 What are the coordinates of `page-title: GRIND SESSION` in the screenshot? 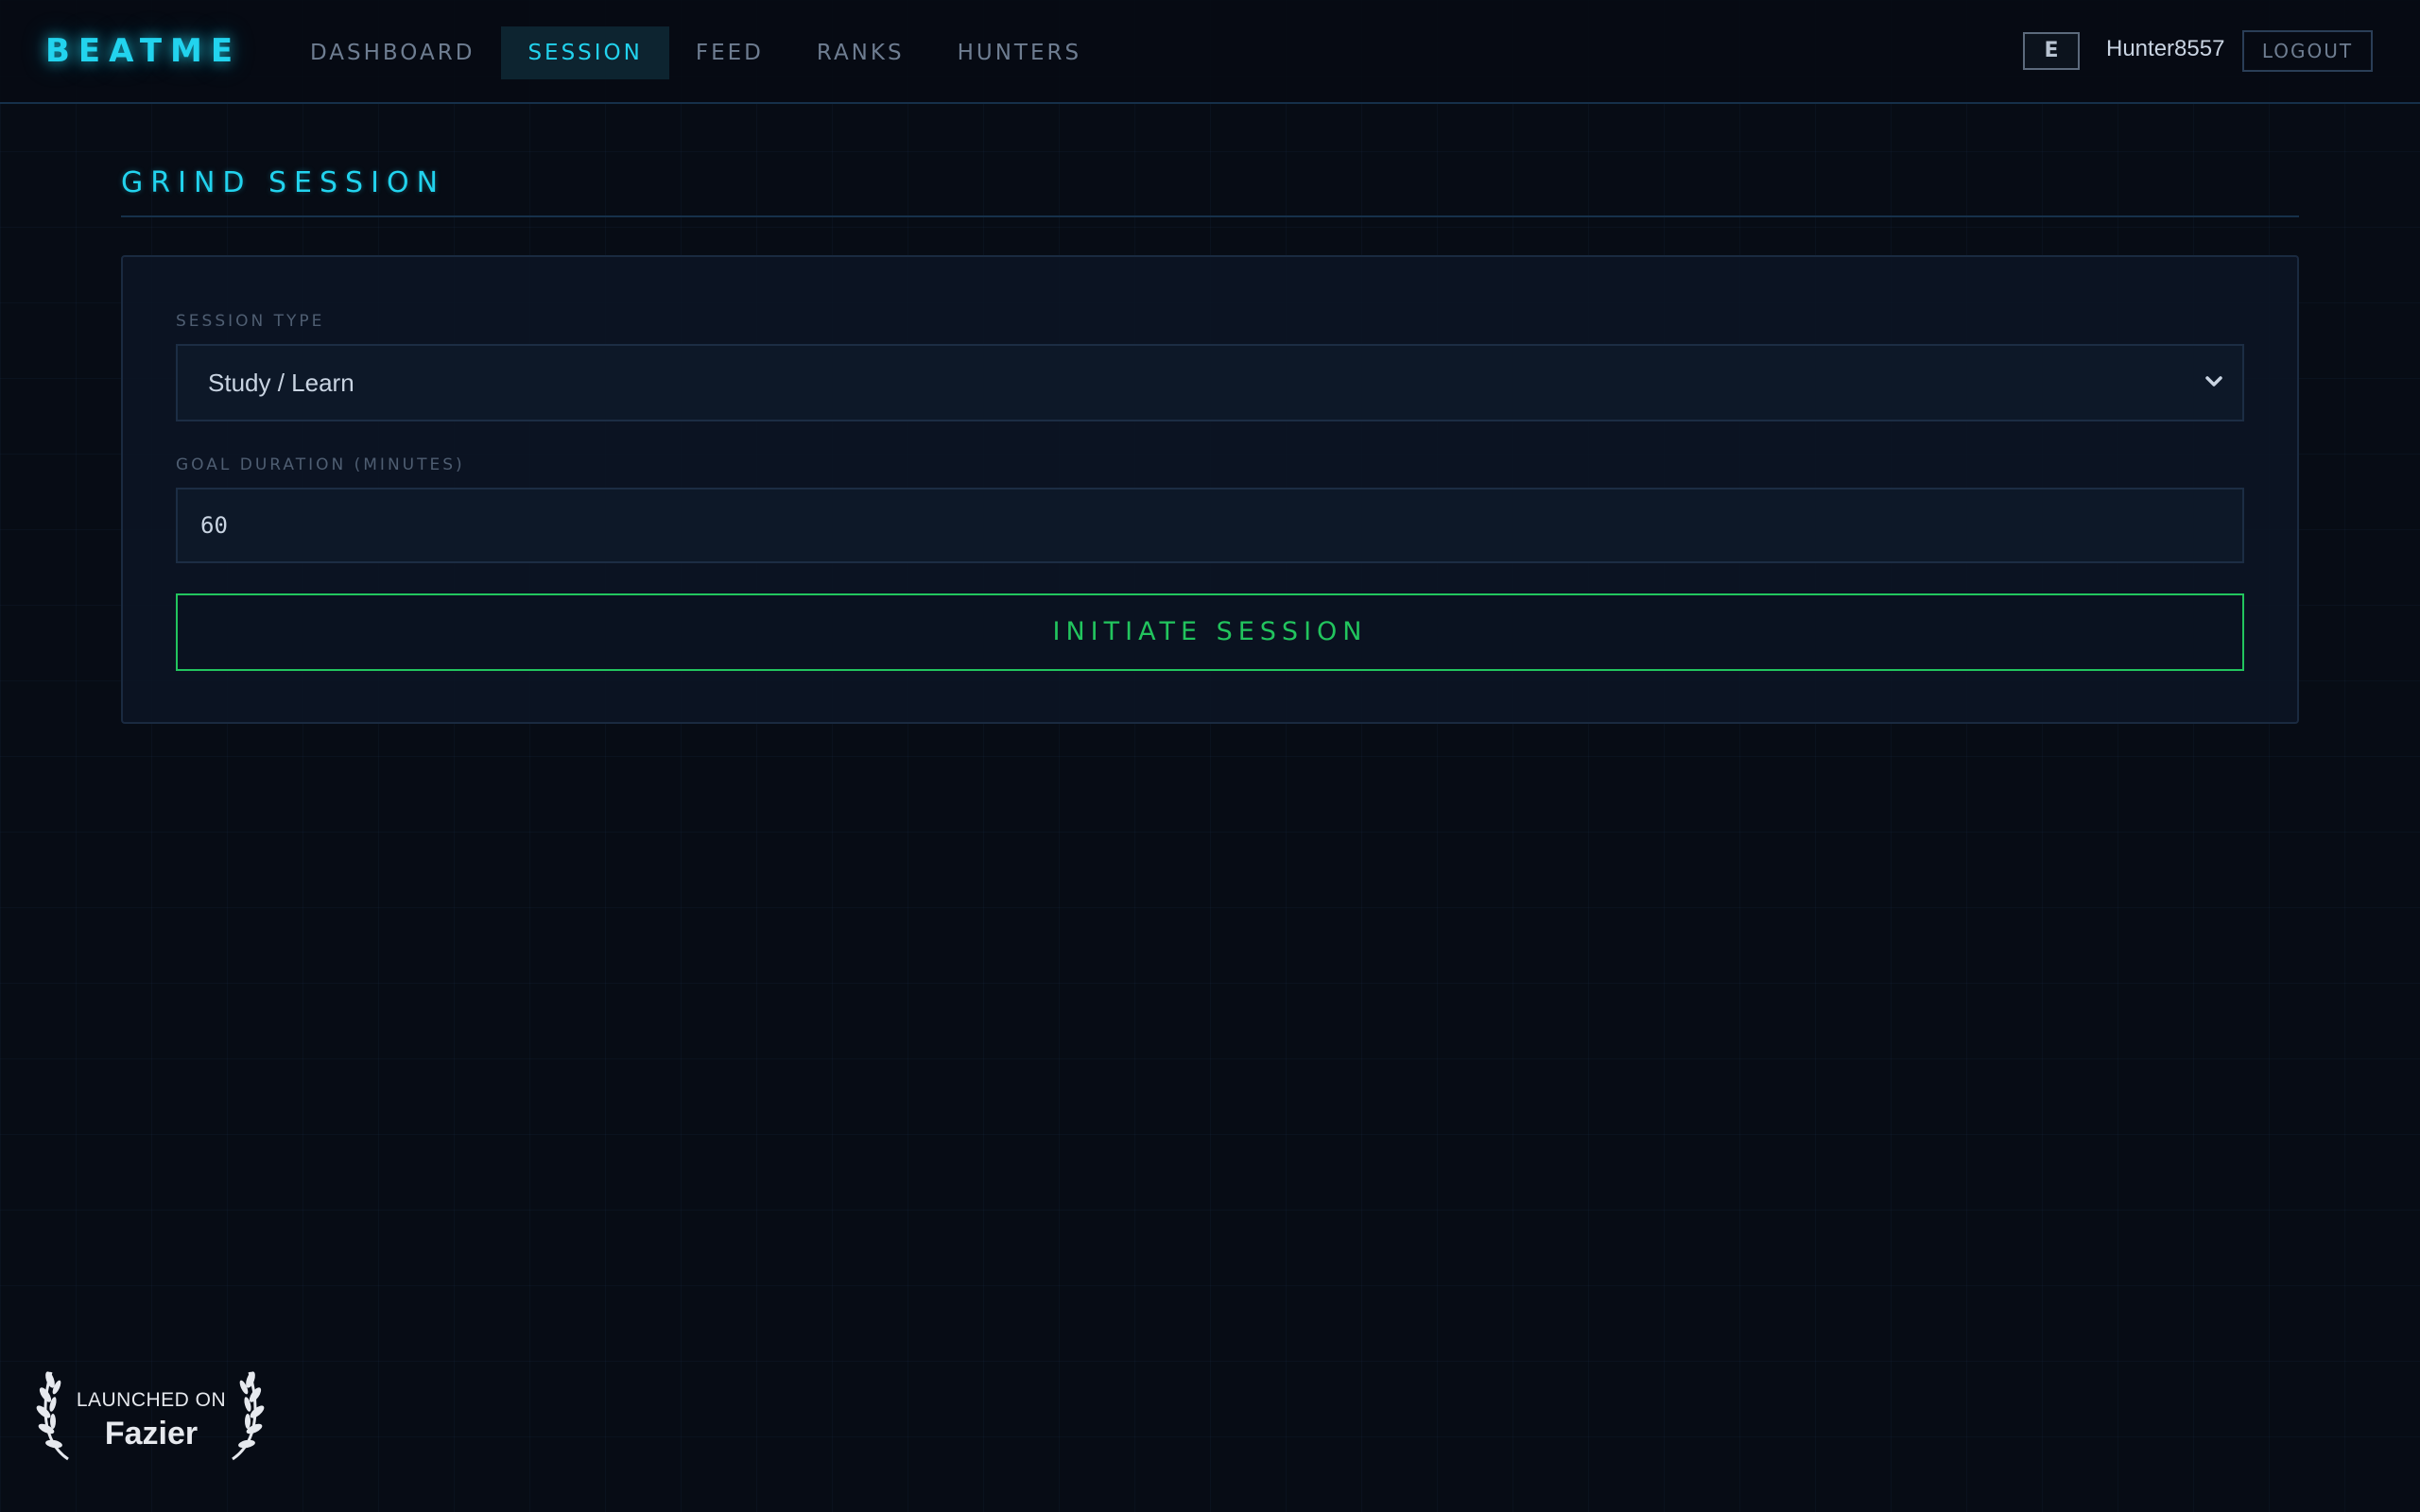 It's located at (283, 182).